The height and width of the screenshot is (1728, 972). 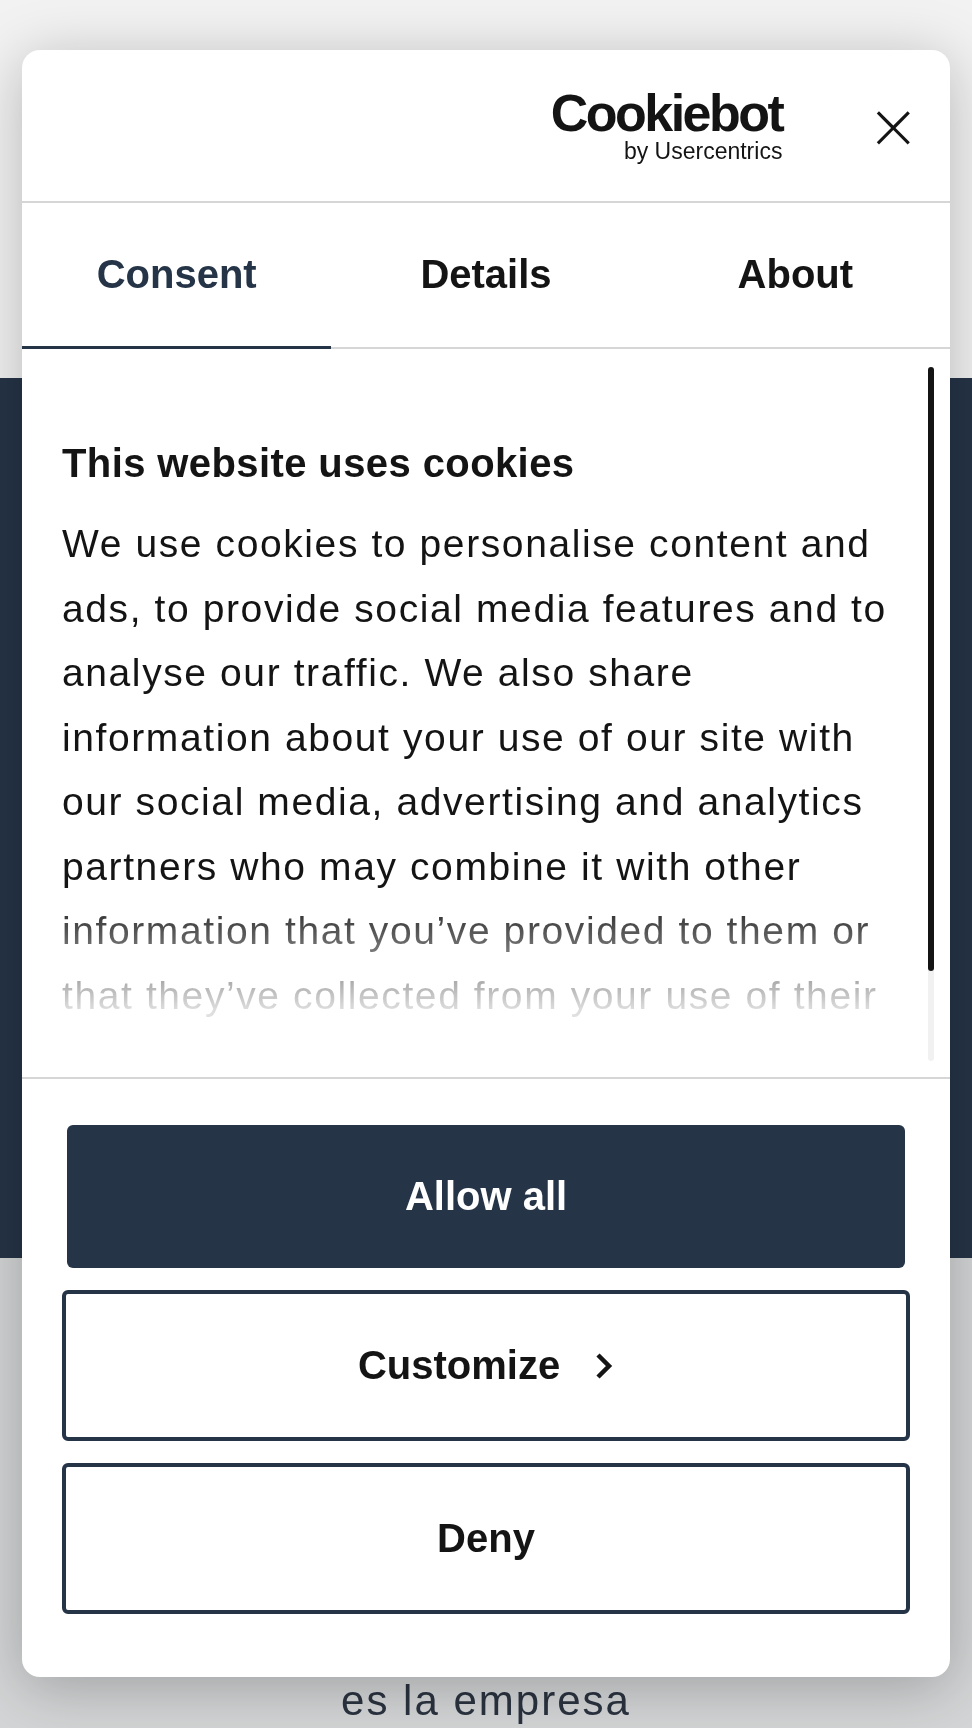 I want to click on logo-tagline: by Usercentrics, so click(x=703, y=151).